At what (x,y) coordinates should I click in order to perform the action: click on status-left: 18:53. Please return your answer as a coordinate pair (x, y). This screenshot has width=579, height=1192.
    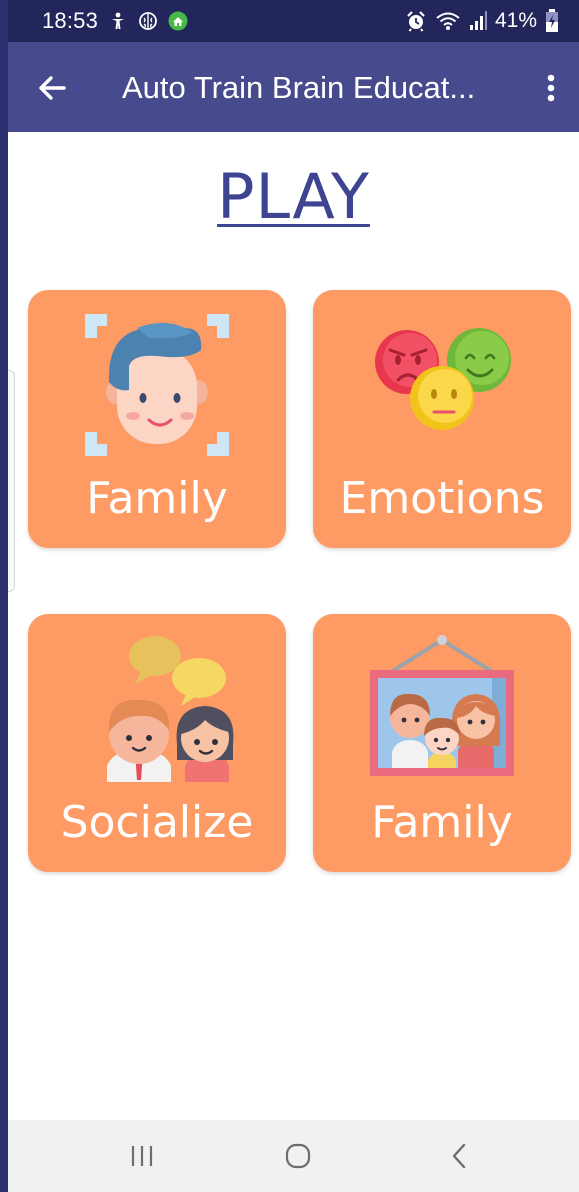
    Looking at the image, I should click on (115, 21).